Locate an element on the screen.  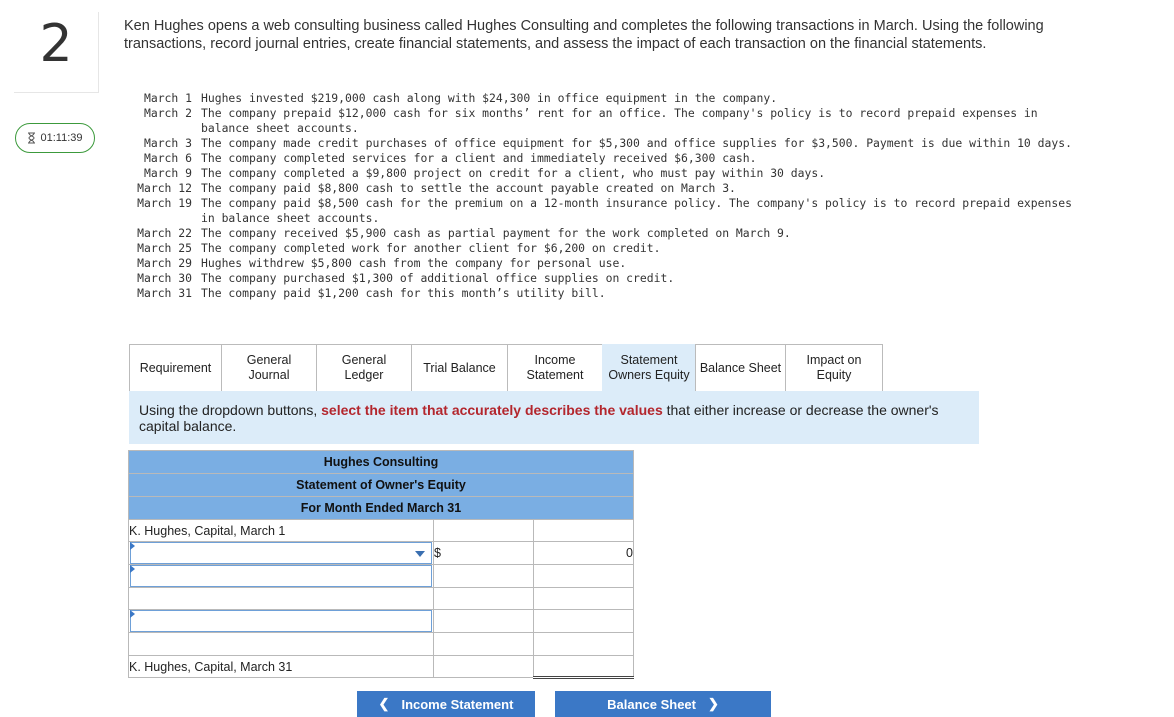
transaction-date: March 1 is located at coordinates (167, 98).